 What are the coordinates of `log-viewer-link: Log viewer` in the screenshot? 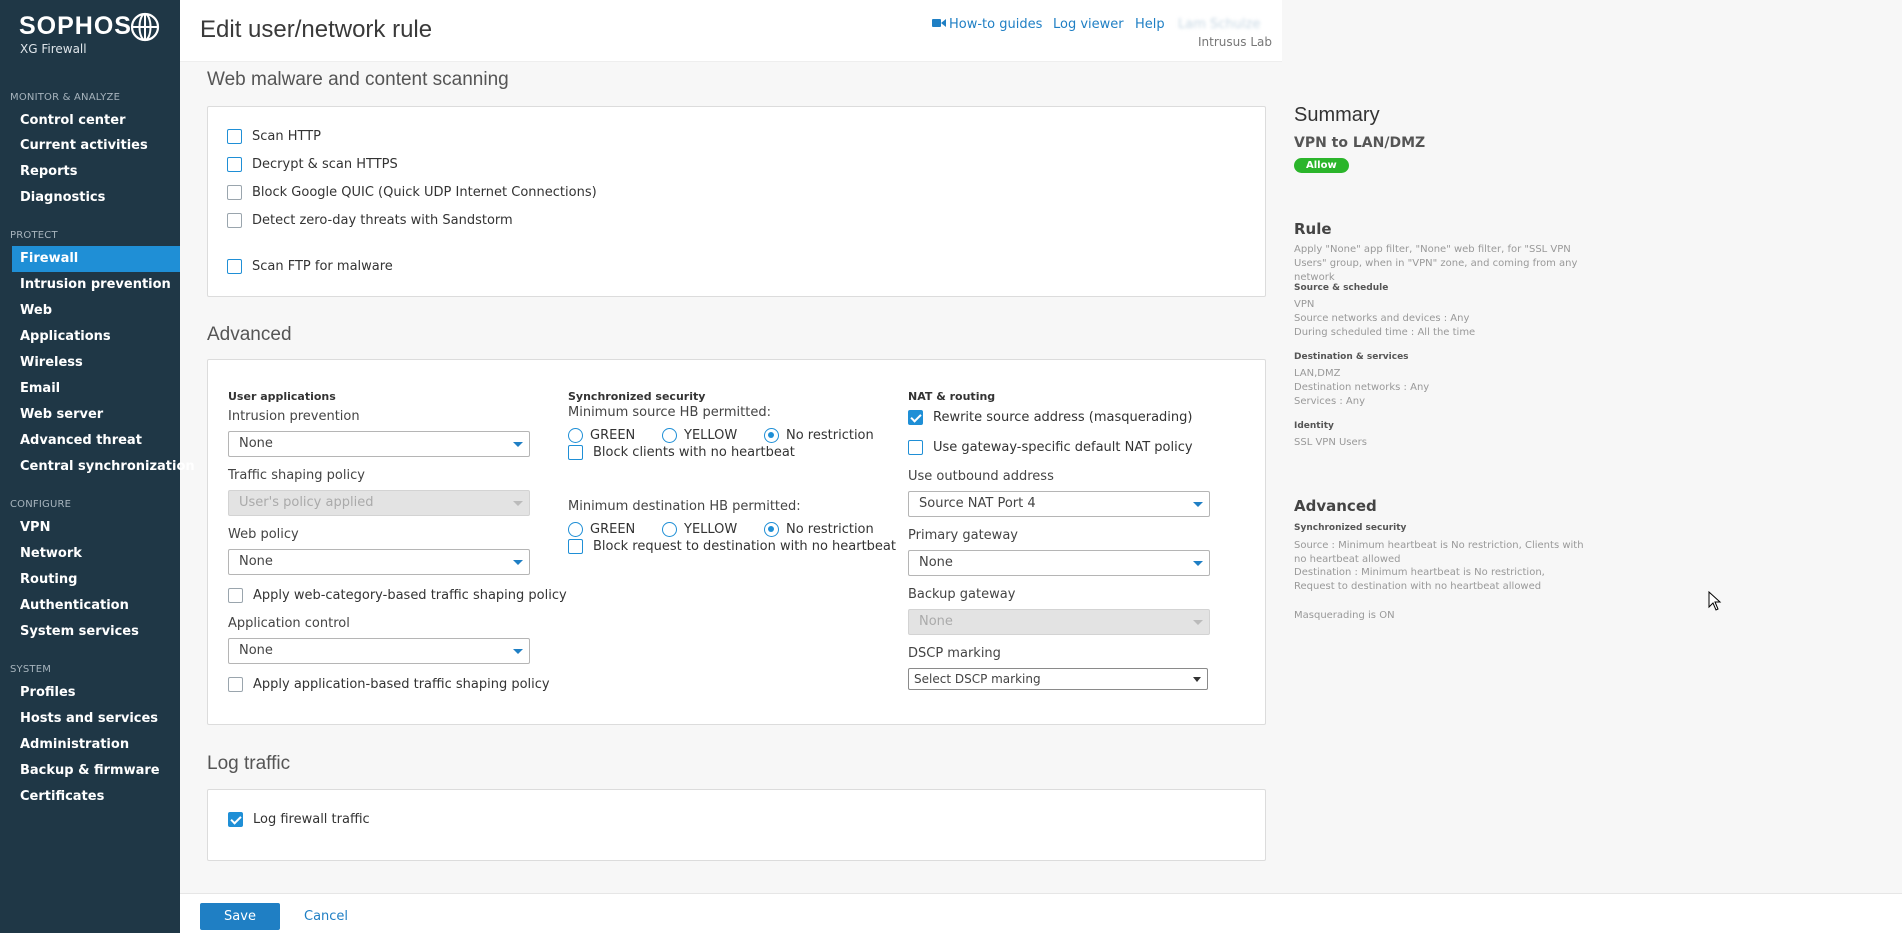 It's located at (1088, 24).